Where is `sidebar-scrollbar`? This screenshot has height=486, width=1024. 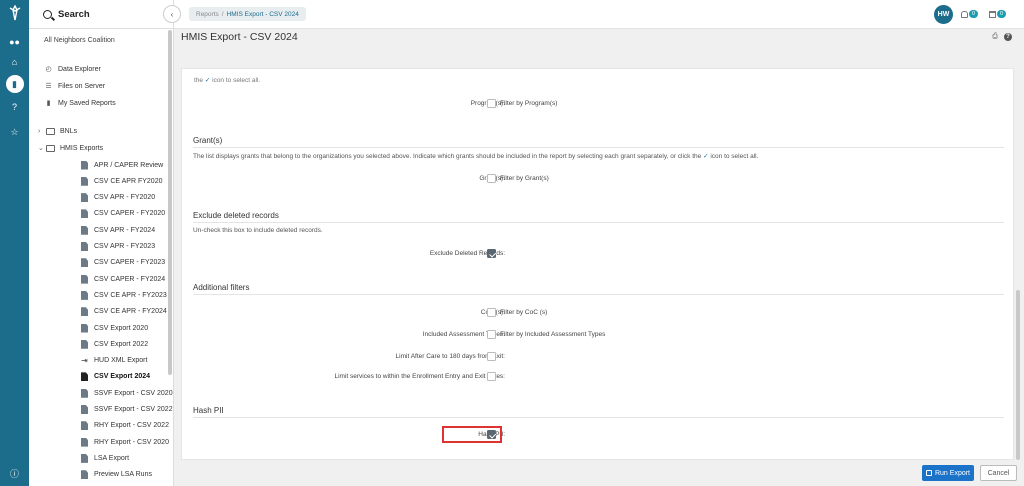 sidebar-scrollbar is located at coordinates (170, 202).